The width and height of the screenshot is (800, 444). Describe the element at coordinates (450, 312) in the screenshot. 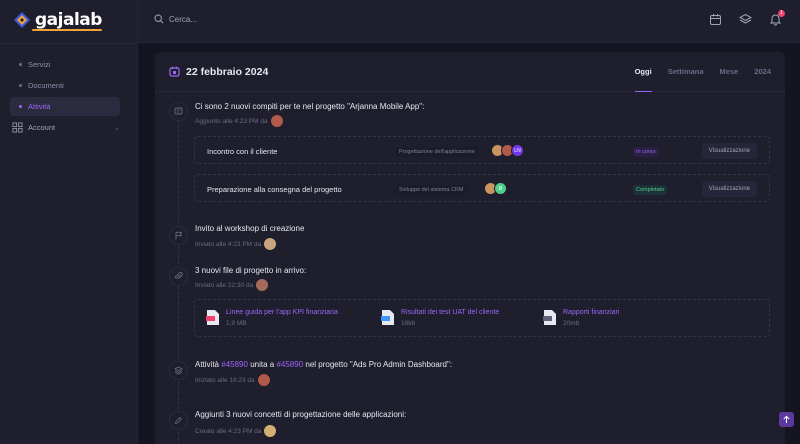

I see `file-name: Risultati dei test UAT del cliente` at that location.